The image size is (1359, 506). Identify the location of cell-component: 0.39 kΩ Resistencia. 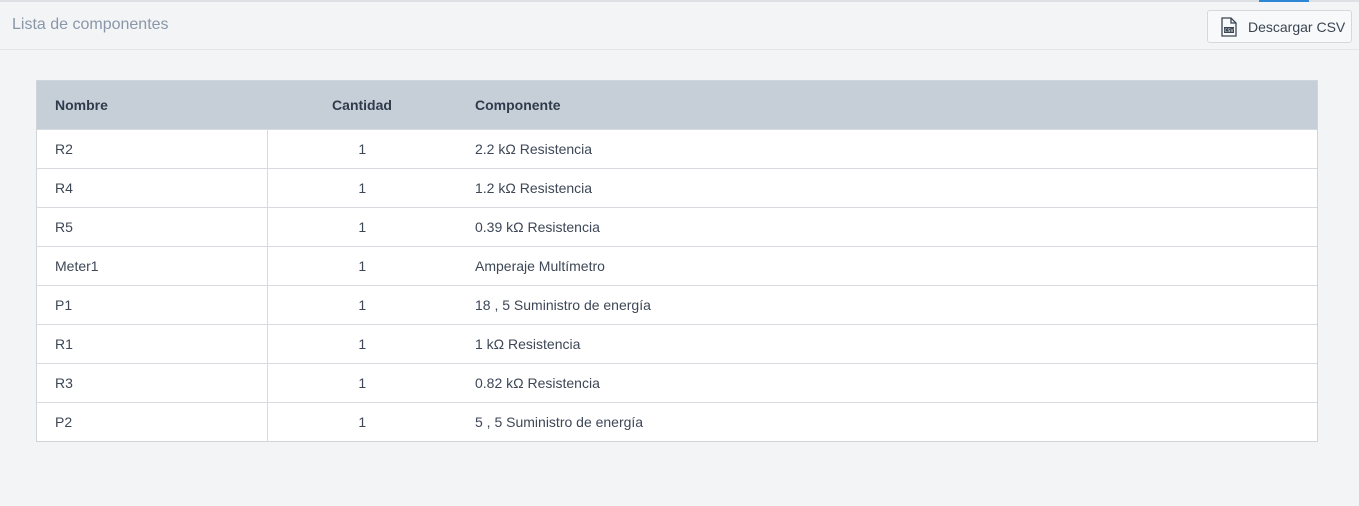
(537, 226).